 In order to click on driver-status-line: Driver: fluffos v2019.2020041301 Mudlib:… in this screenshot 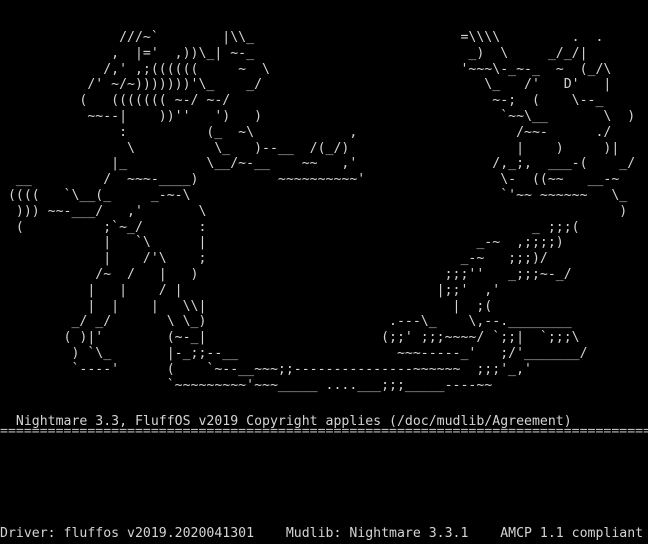, I will do `click(322, 533)`.